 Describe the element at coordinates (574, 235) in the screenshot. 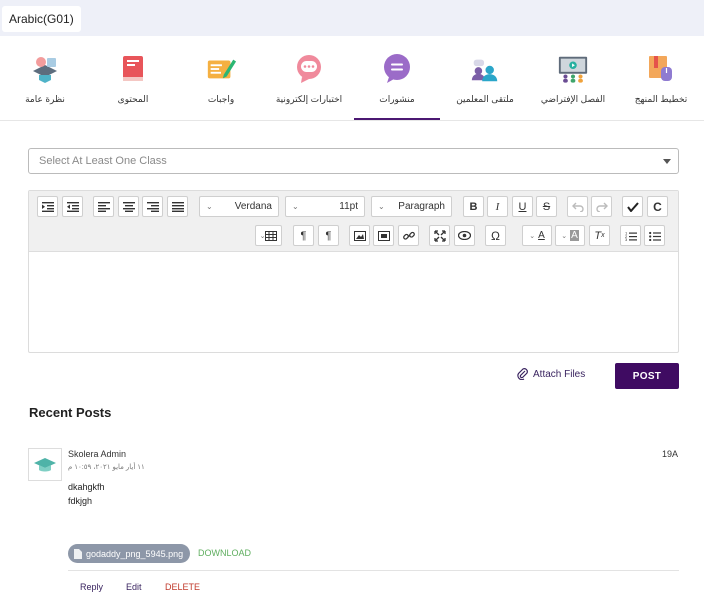

I see `highlight-icon: A` at that location.